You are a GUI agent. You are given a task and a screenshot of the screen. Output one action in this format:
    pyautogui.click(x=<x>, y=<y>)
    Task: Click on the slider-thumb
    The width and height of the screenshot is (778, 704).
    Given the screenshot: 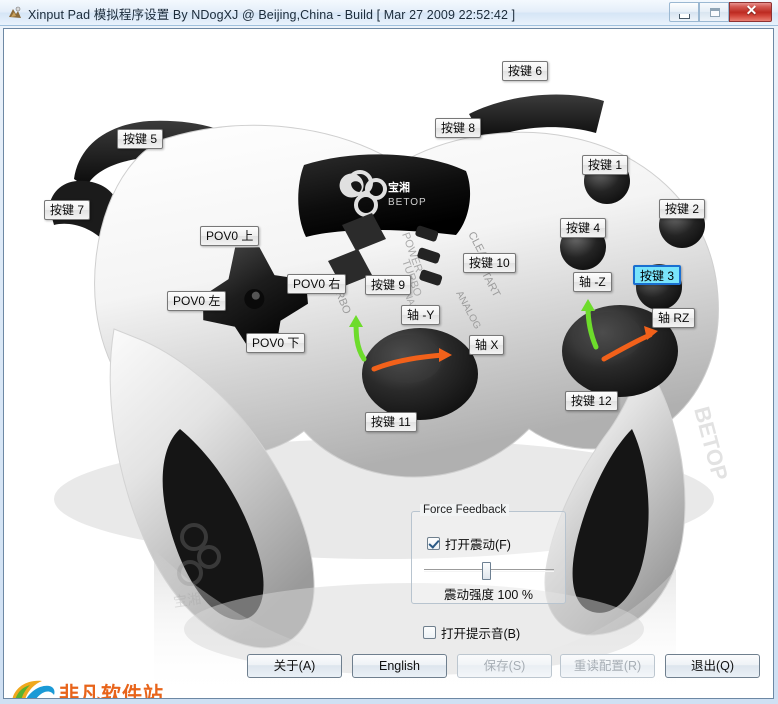 What is the action you would take?
    pyautogui.click(x=486, y=571)
    